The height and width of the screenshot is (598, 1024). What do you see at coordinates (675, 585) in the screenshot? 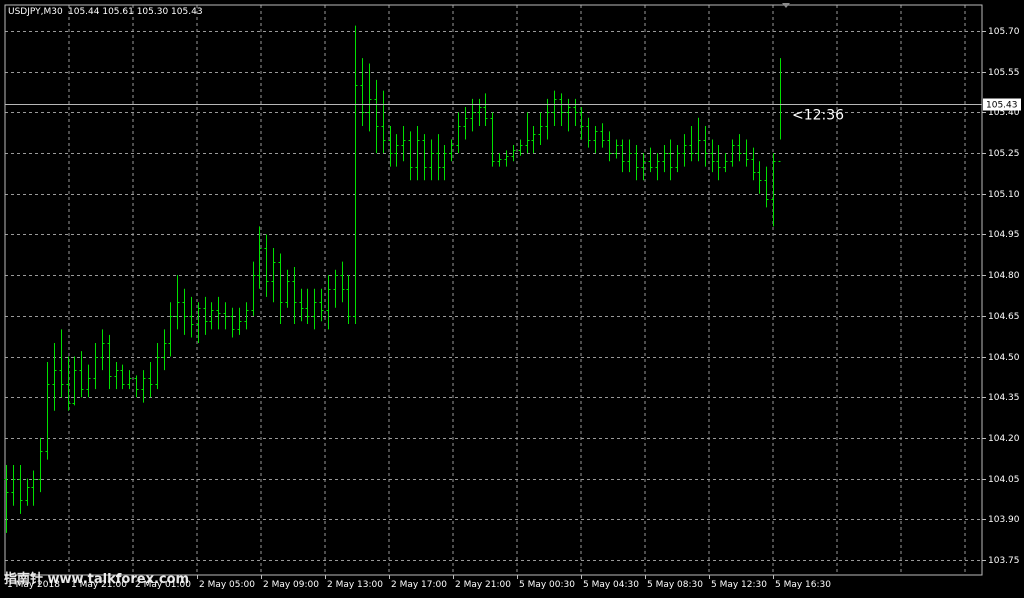
I see `time-tick-label: 5 May 08:30` at bounding box center [675, 585].